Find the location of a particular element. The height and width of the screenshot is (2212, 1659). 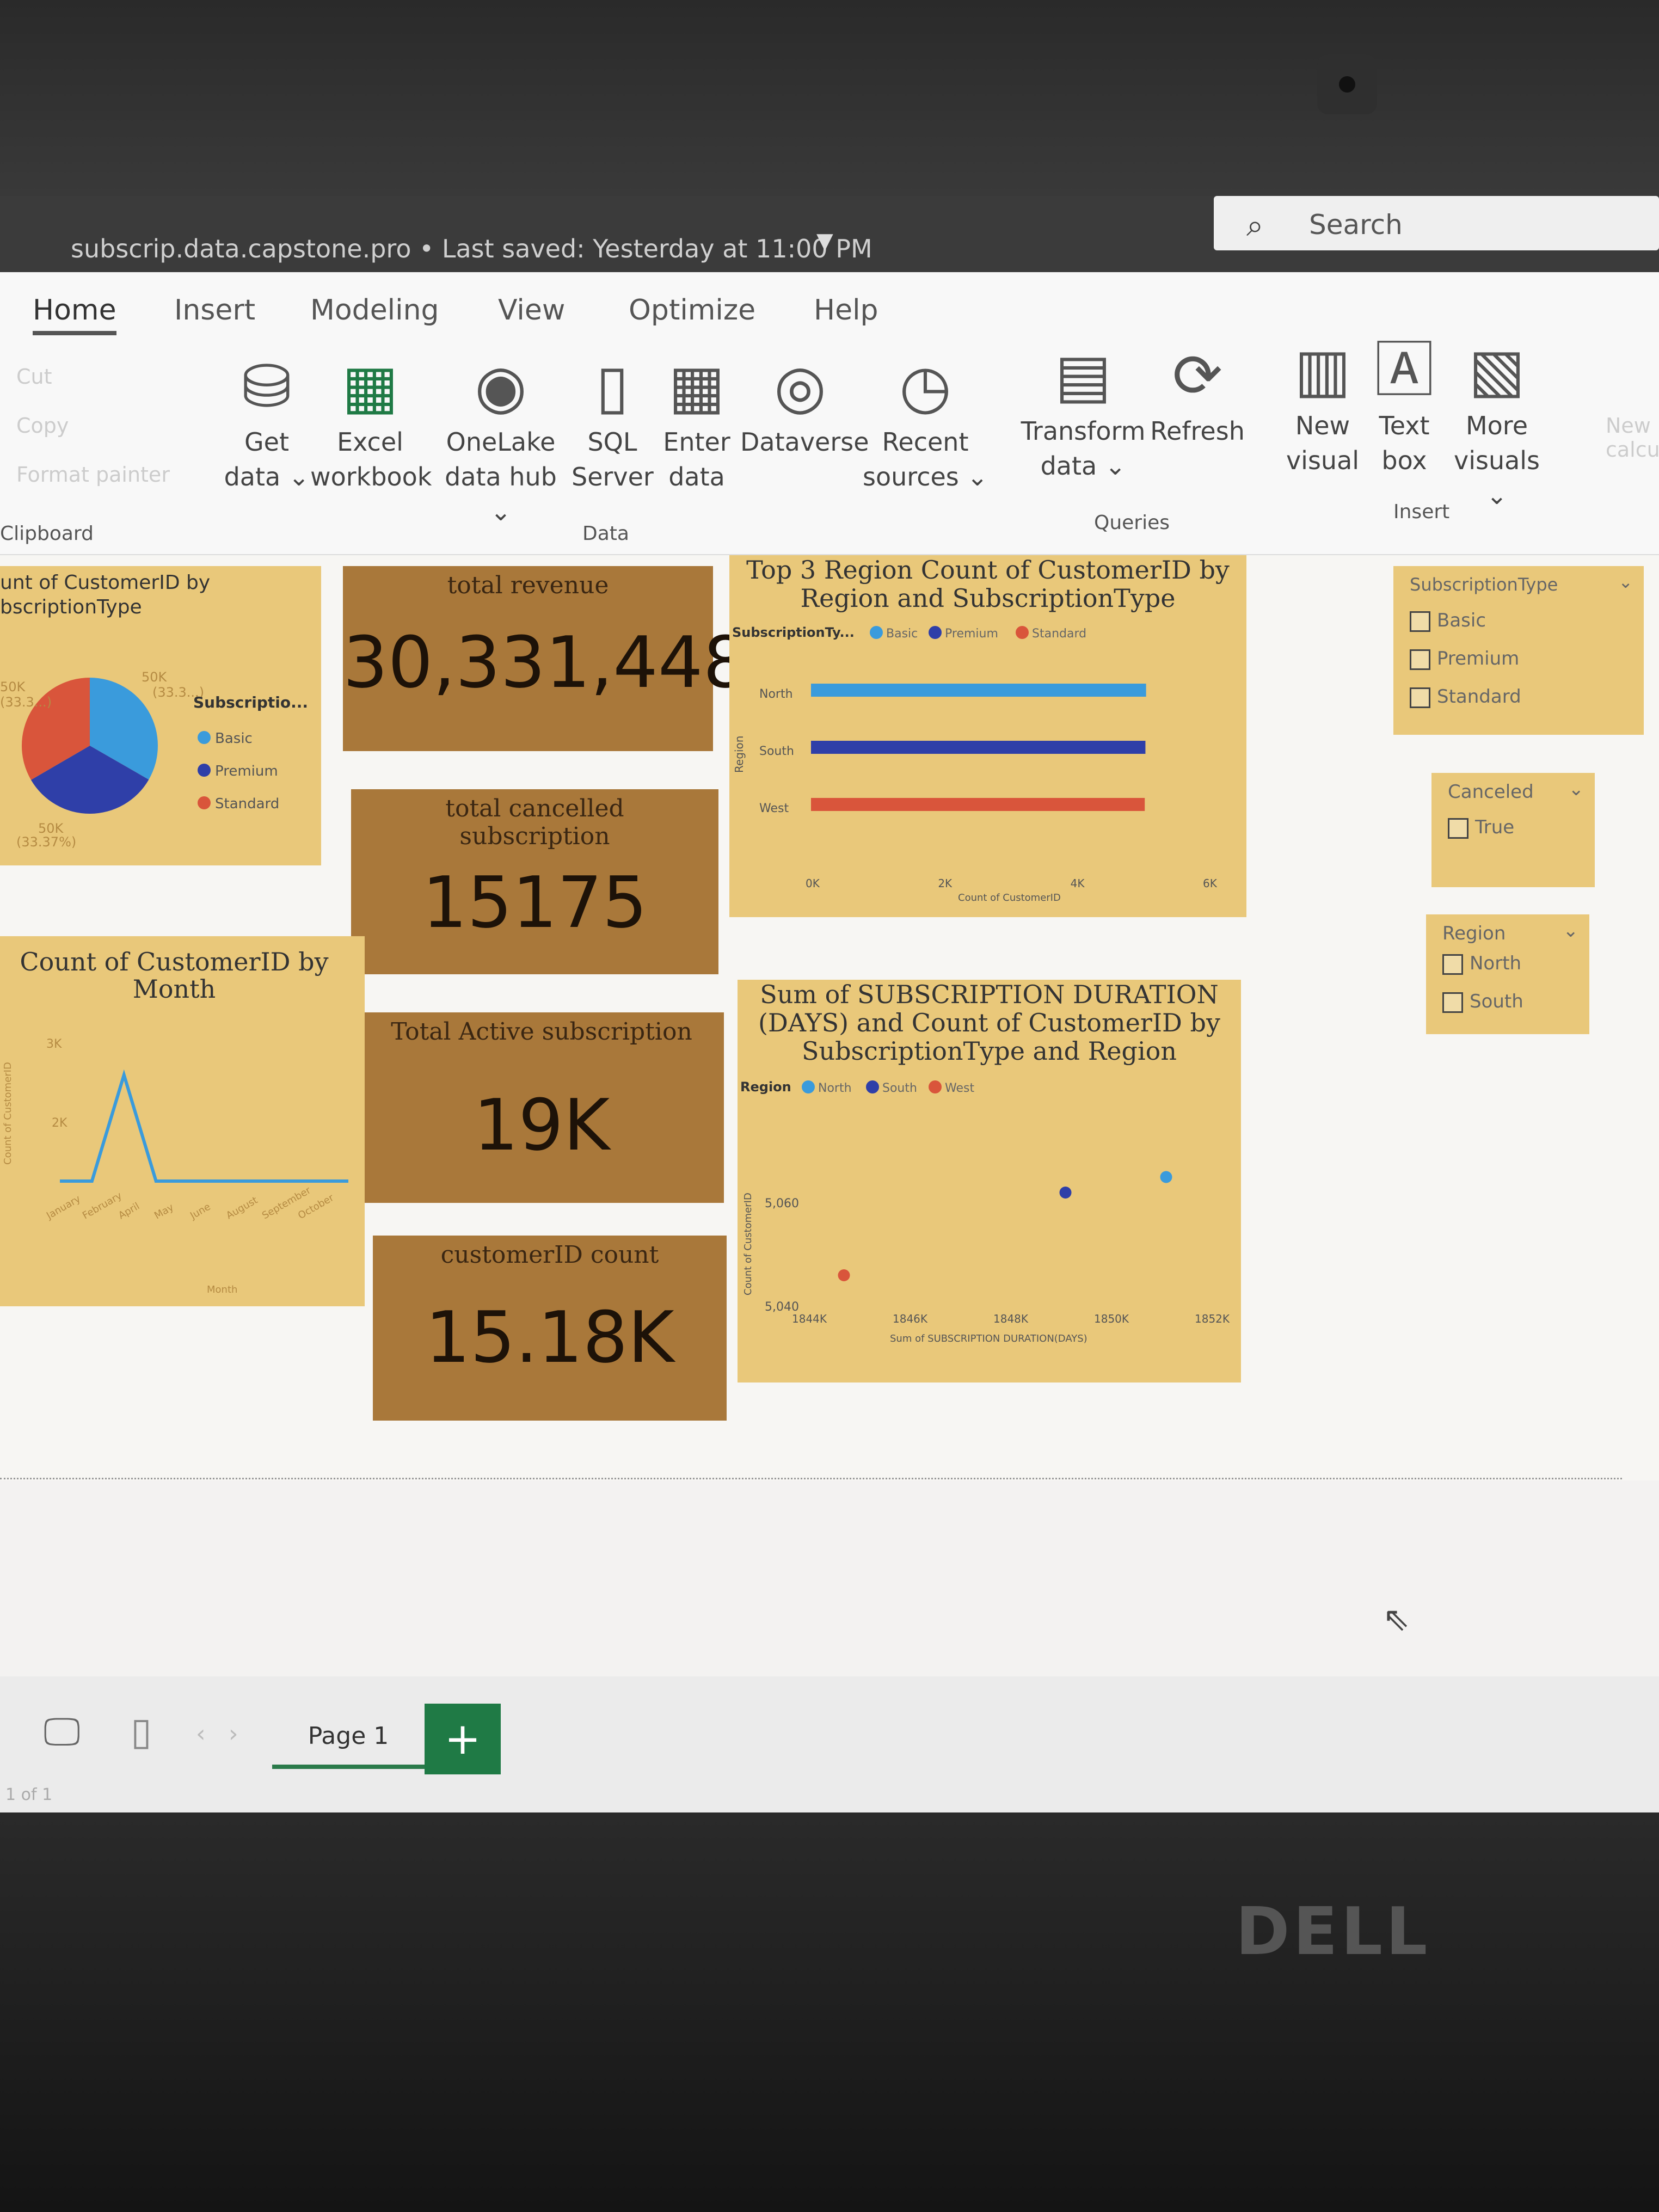

checkbox-south is located at coordinates (1453, 1003).